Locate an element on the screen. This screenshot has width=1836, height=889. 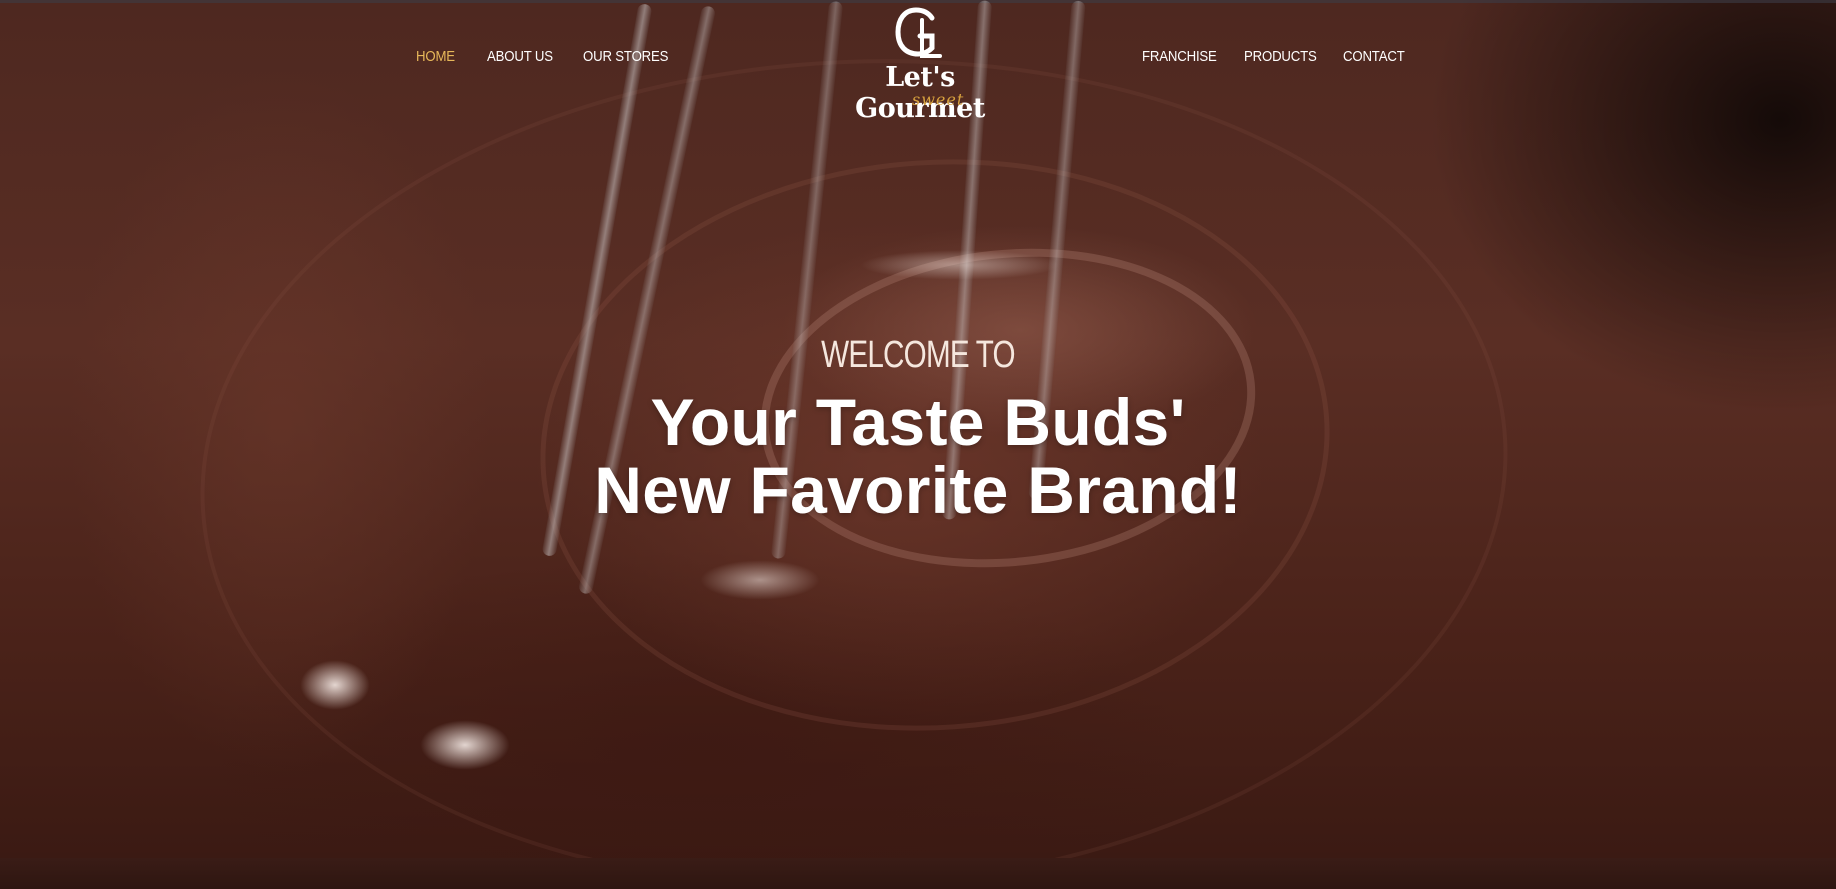
logo-tagline: sweet is located at coordinates (938, 99).